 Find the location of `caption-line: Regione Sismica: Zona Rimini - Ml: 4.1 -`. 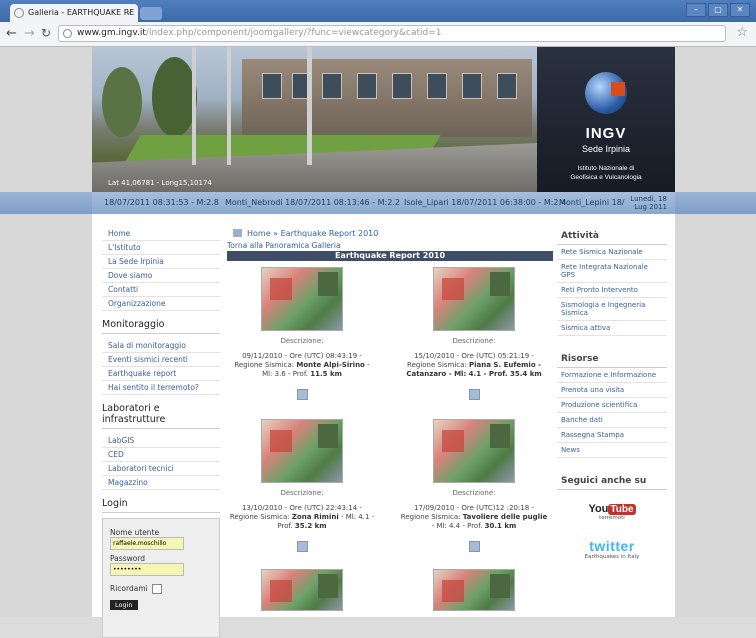

caption-line: Regione Sismica: Zona Rimini - Ml: 4.1 - is located at coordinates (302, 517).